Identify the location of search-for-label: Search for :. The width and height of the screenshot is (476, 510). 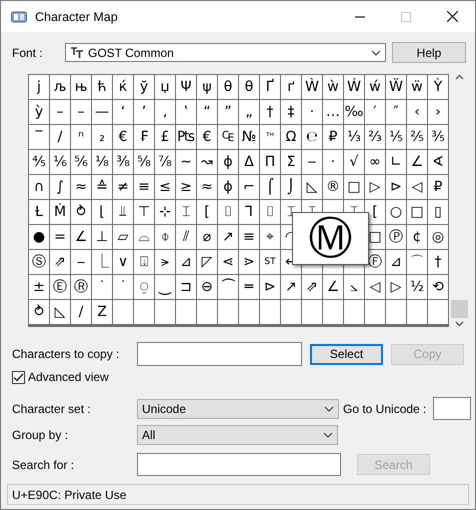
(44, 465).